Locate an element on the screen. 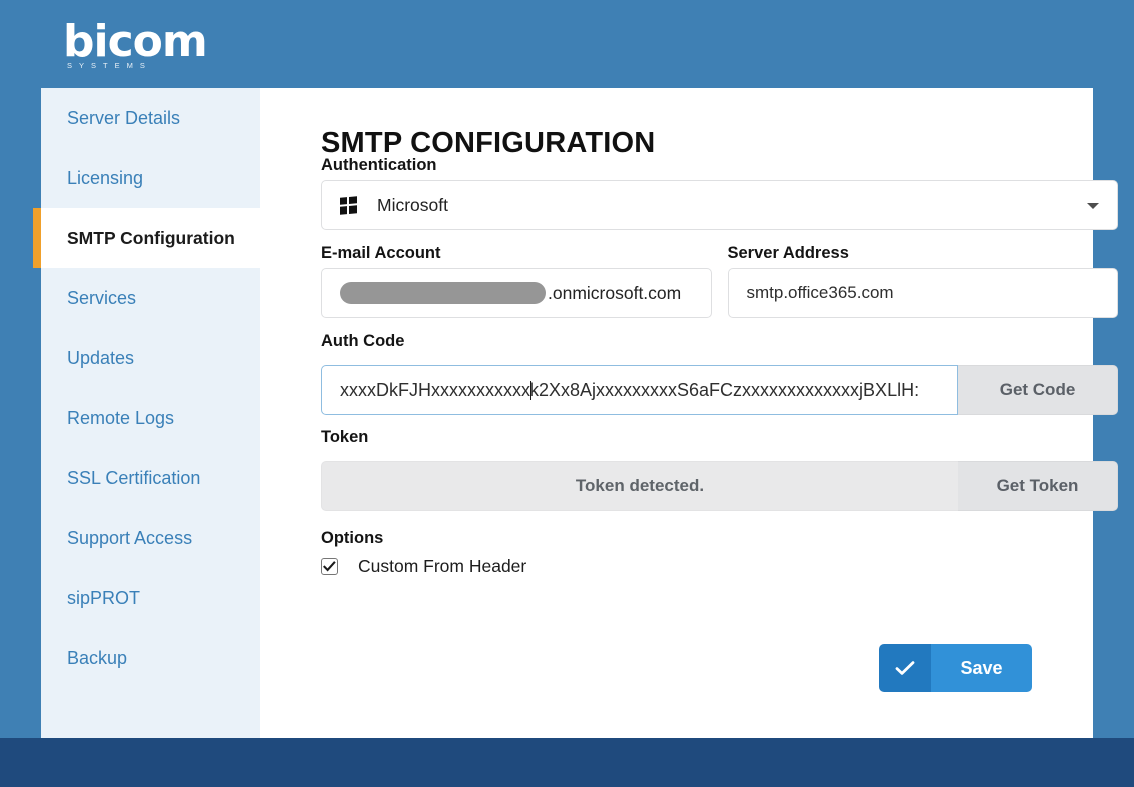  checkbox-checked-icon is located at coordinates (329, 566).